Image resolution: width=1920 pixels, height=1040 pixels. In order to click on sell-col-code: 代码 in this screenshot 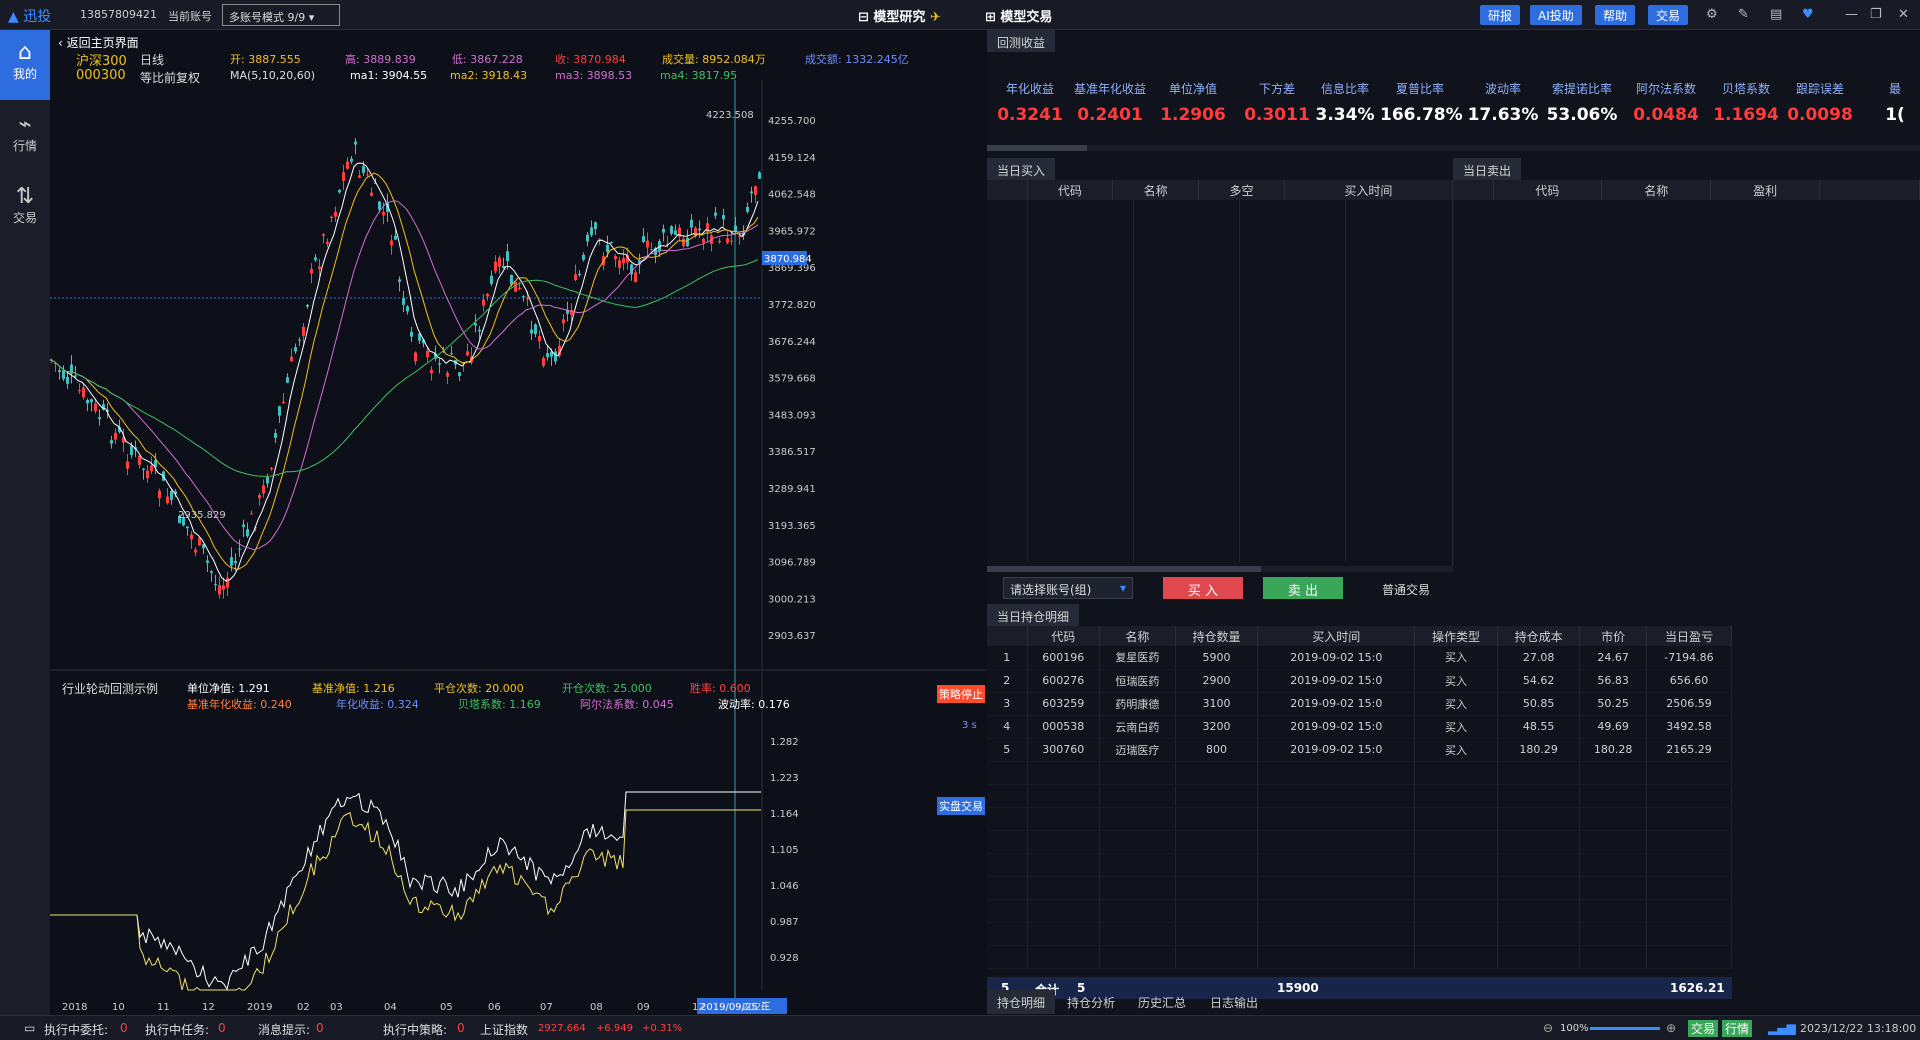, I will do `click(1548, 190)`.